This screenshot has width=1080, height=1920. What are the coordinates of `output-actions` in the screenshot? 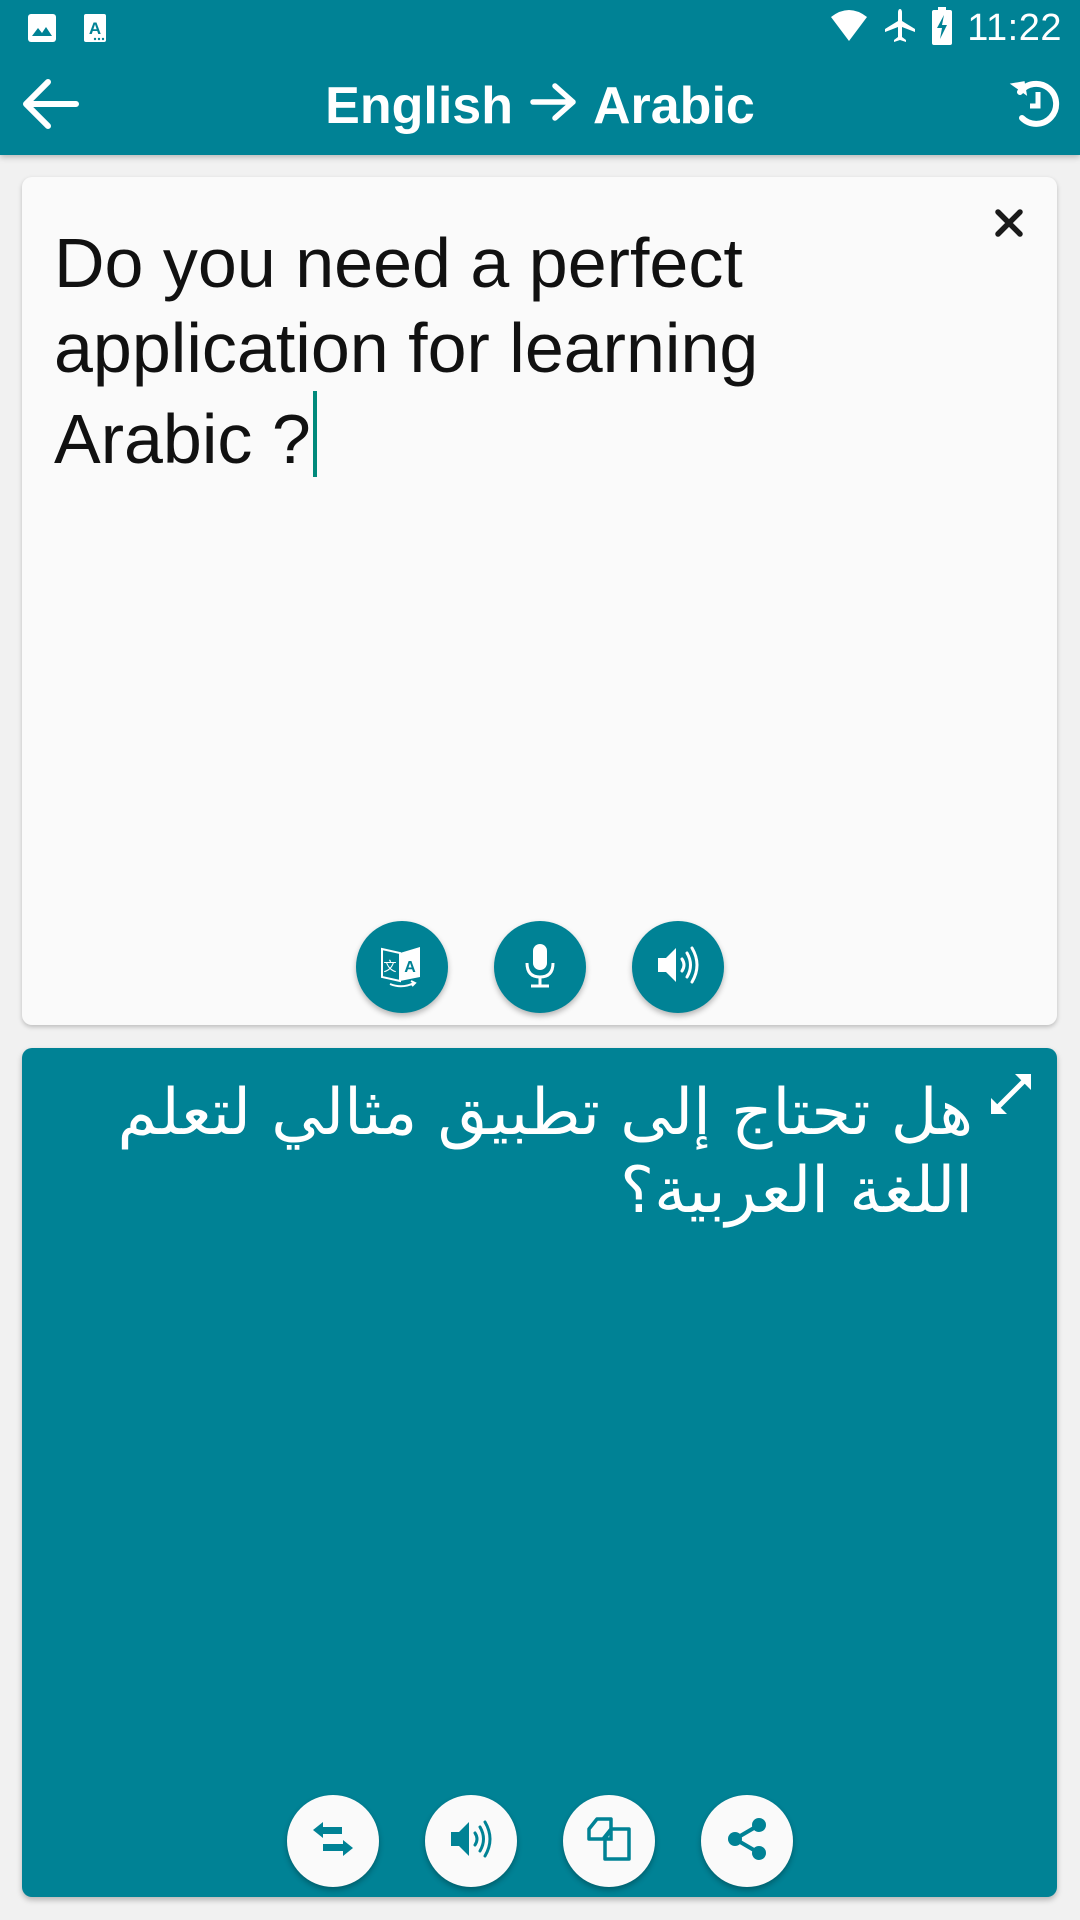 It's located at (539, 1841).